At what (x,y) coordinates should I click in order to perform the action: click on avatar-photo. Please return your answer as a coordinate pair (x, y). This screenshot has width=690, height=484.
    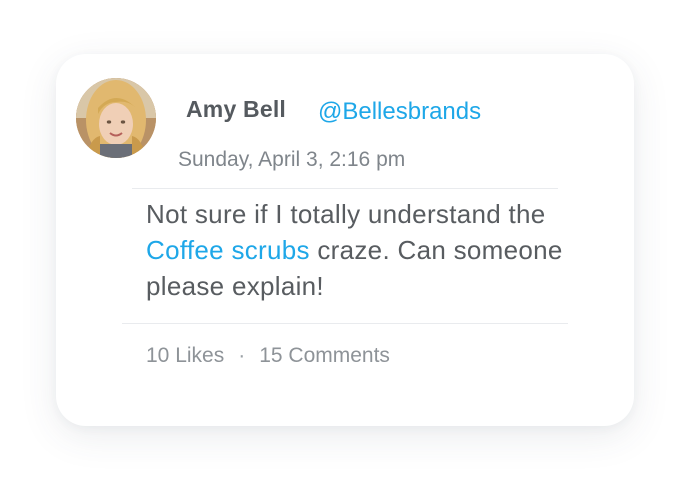
    Looking at the image, I should click on (116, 118).